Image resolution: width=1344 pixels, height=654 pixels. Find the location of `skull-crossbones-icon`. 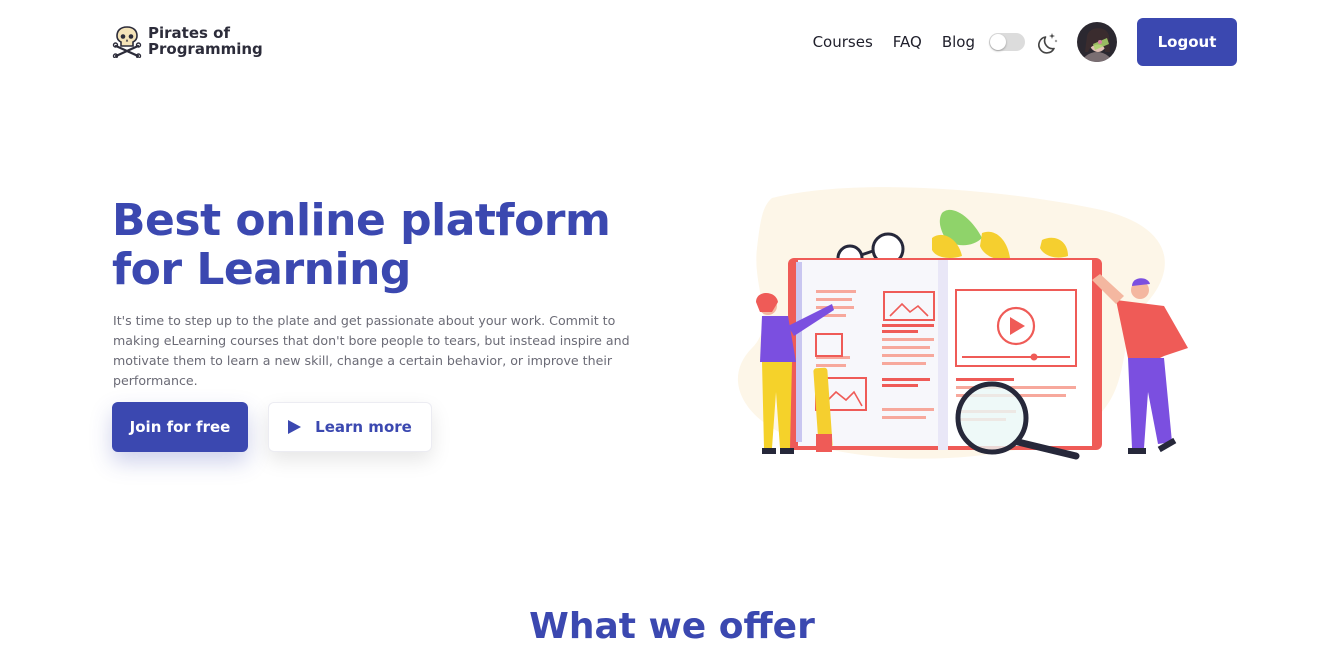

skull-crossbones-icon is located at coordinates (127, 42).